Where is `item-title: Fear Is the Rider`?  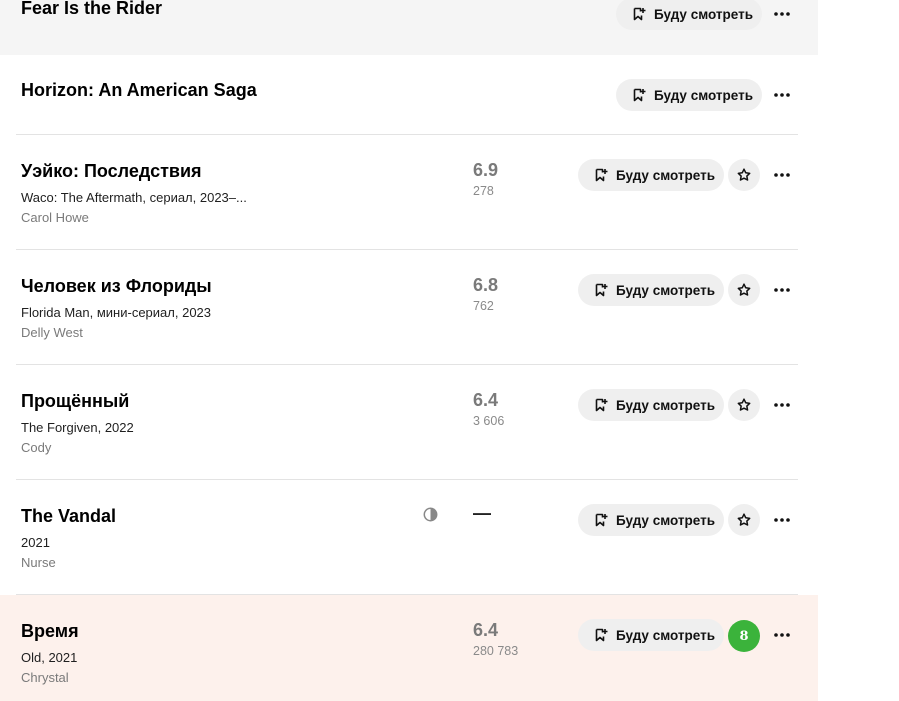
item-title: Fear Is the Rider is located at coordinates (91, 9).